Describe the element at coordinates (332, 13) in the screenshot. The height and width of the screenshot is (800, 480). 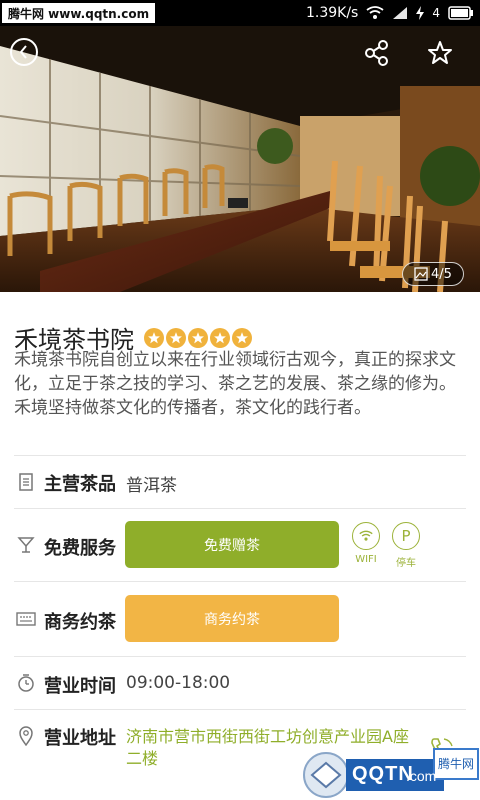
I see `network-speed: 1.39K/s` at that location.